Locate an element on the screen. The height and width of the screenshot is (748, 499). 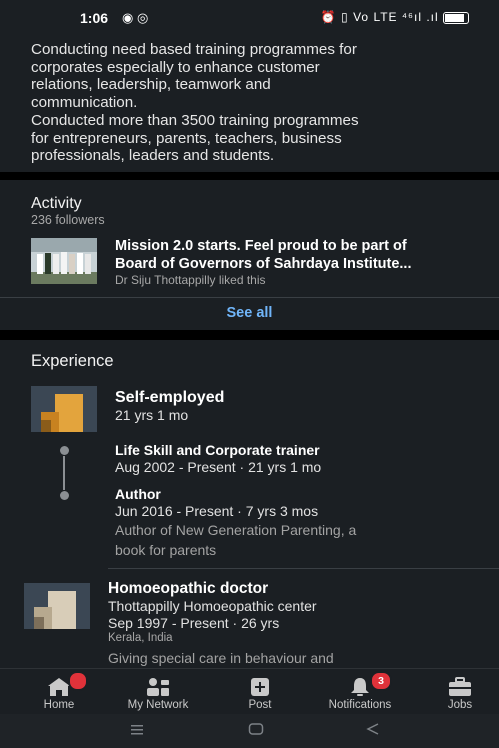
position-dates: Sep 1997 - Present · 26 yrs is located at coordinates (194, 623).